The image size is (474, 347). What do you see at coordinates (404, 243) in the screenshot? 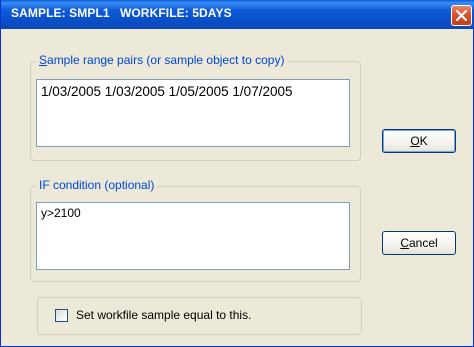
I see `cancel-accel: C` at bounding box center [404, 243].